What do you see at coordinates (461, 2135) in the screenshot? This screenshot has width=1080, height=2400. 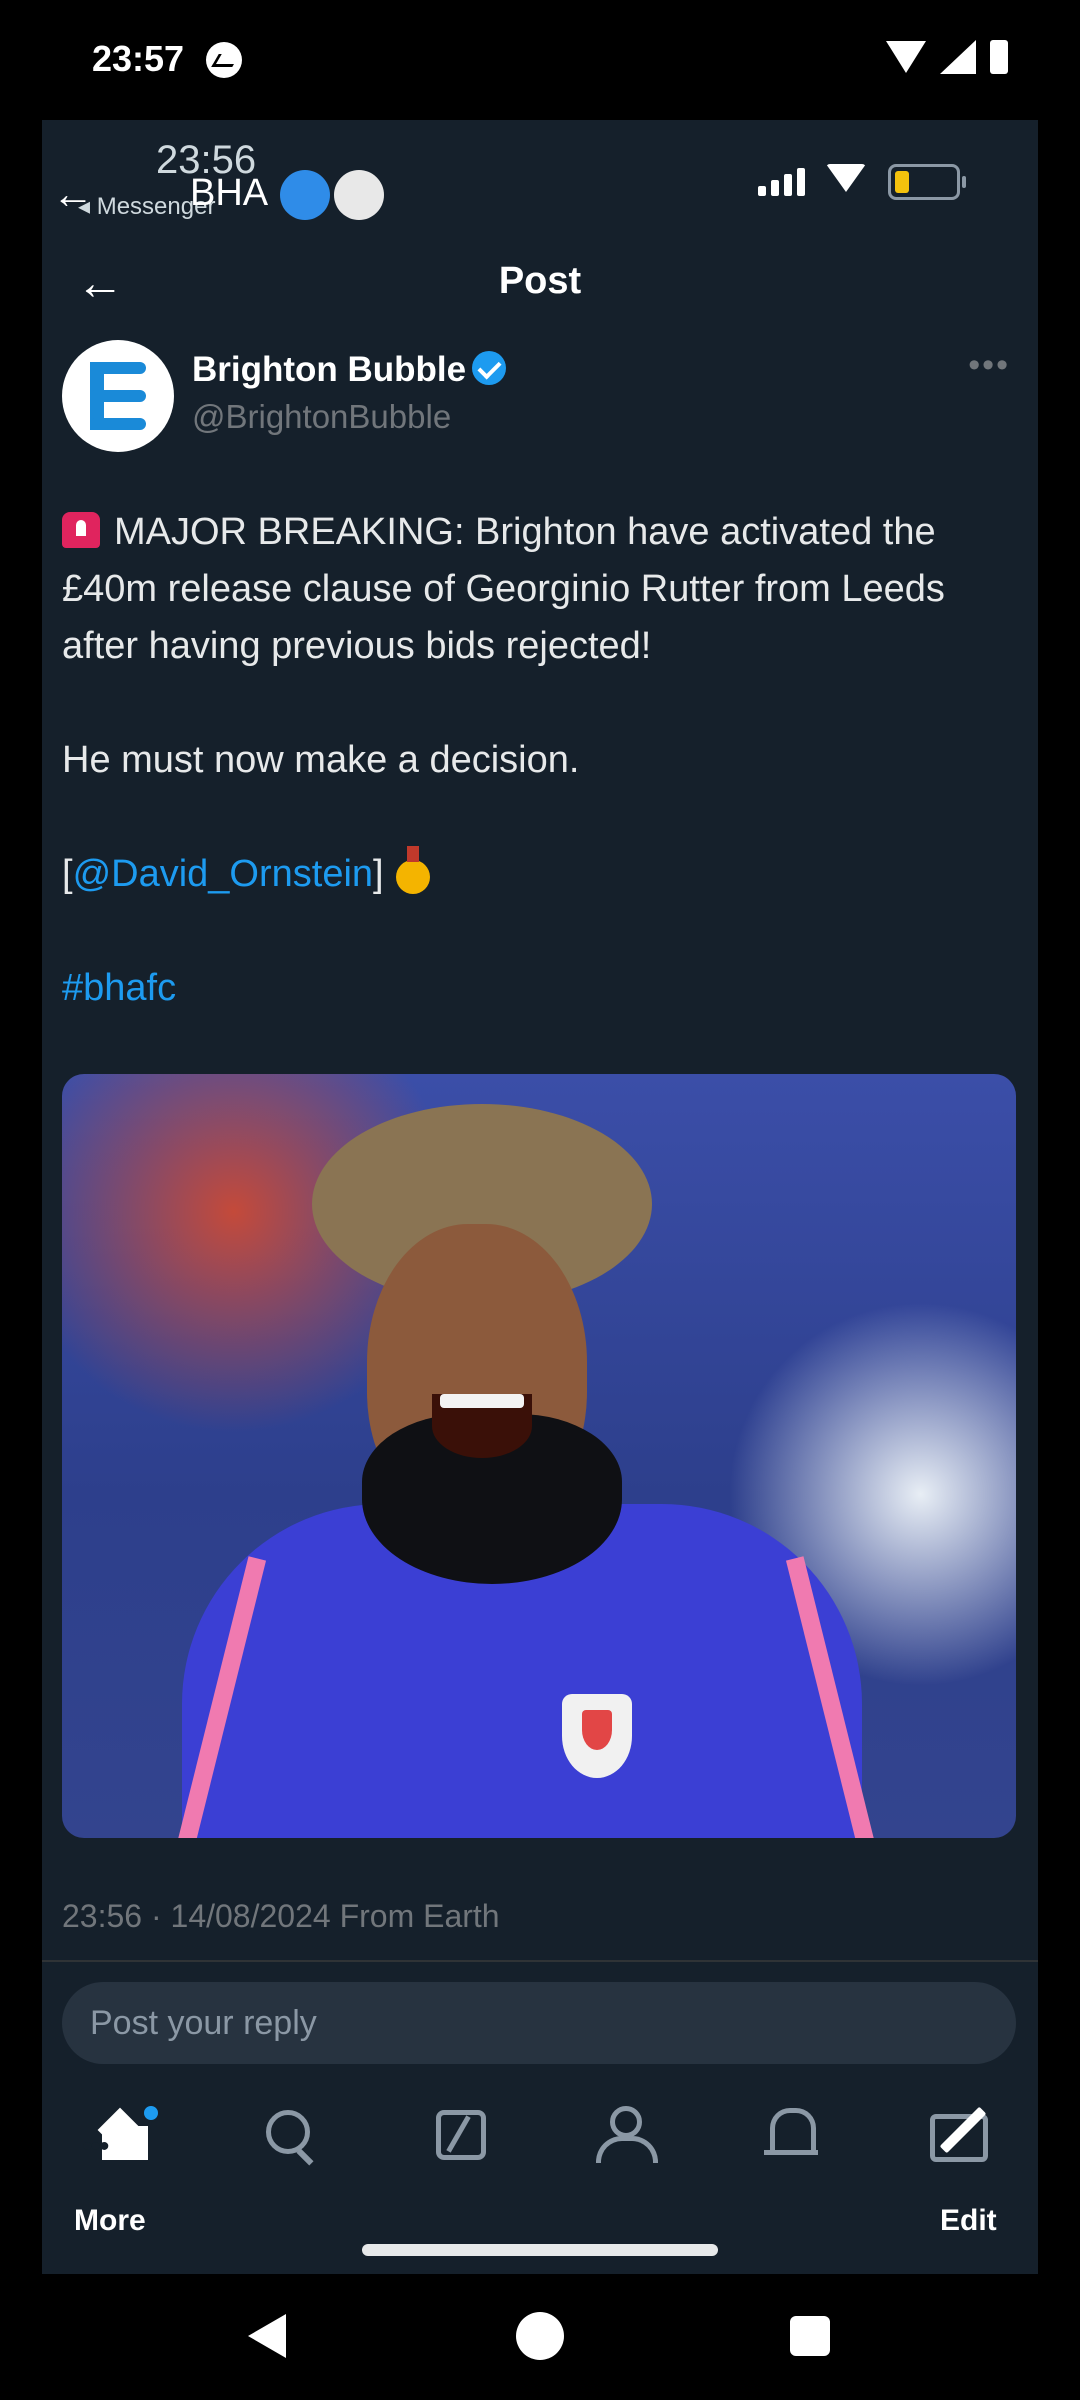 I see `grok-icon` at bounding box center [461, 2135].